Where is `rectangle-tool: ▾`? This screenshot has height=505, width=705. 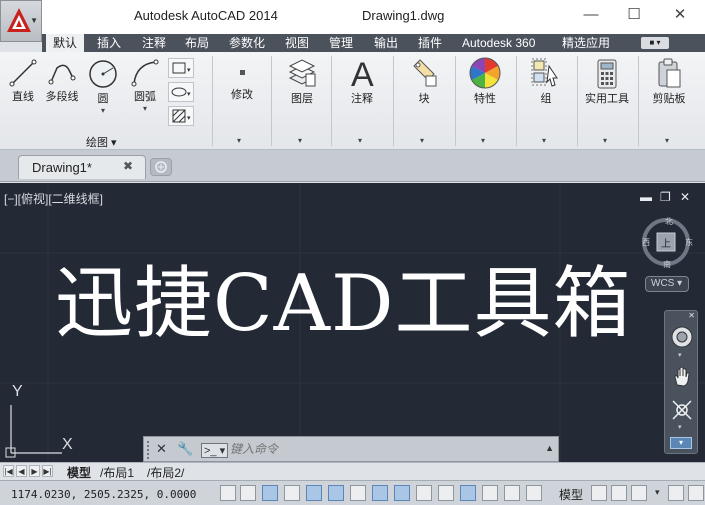 rectangle-tool: ▾ is located at coordinates (181, 68).